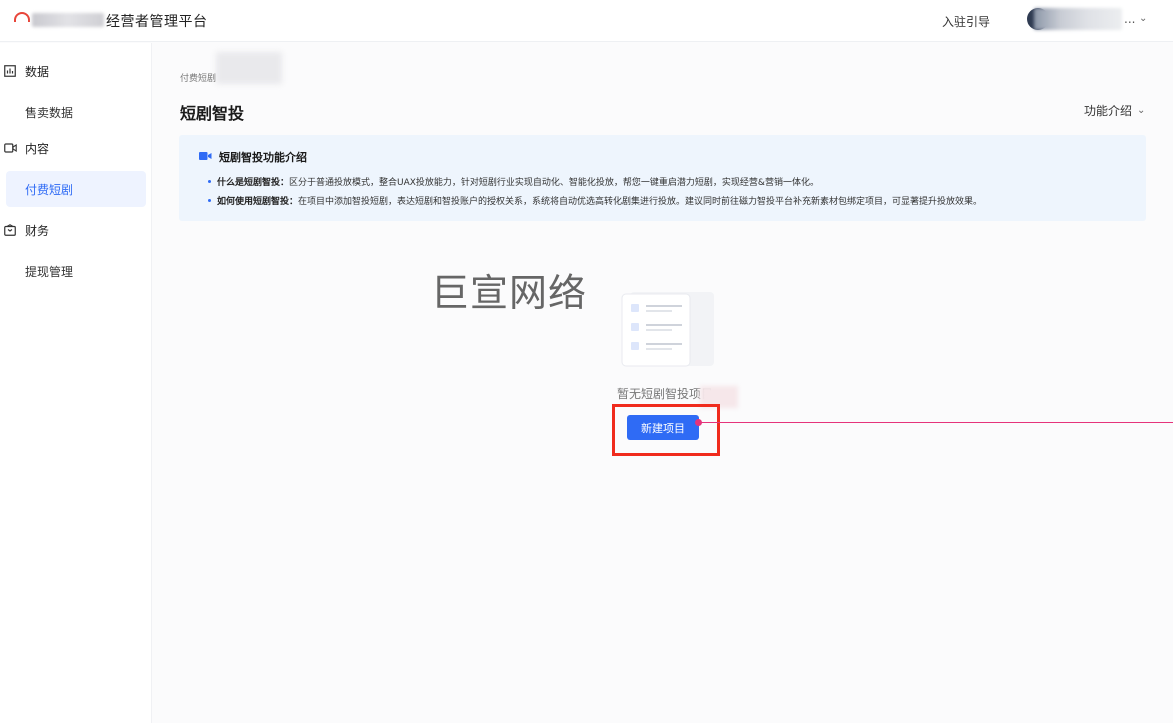 Image resolution: width=1173 pixels, height=723 pixels. I want to click on sidebar-group-finance: 财务, so click(76, 230).